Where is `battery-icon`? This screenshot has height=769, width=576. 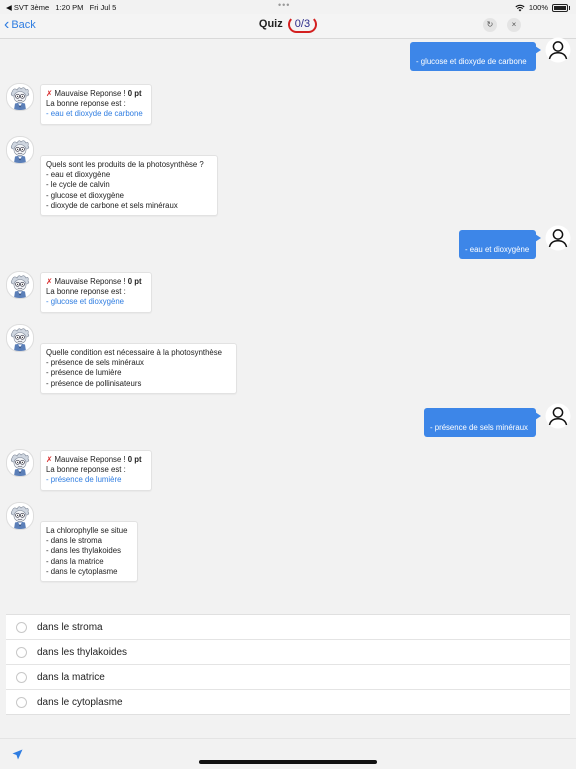 battery-icon is located at coordinates (561, 7).